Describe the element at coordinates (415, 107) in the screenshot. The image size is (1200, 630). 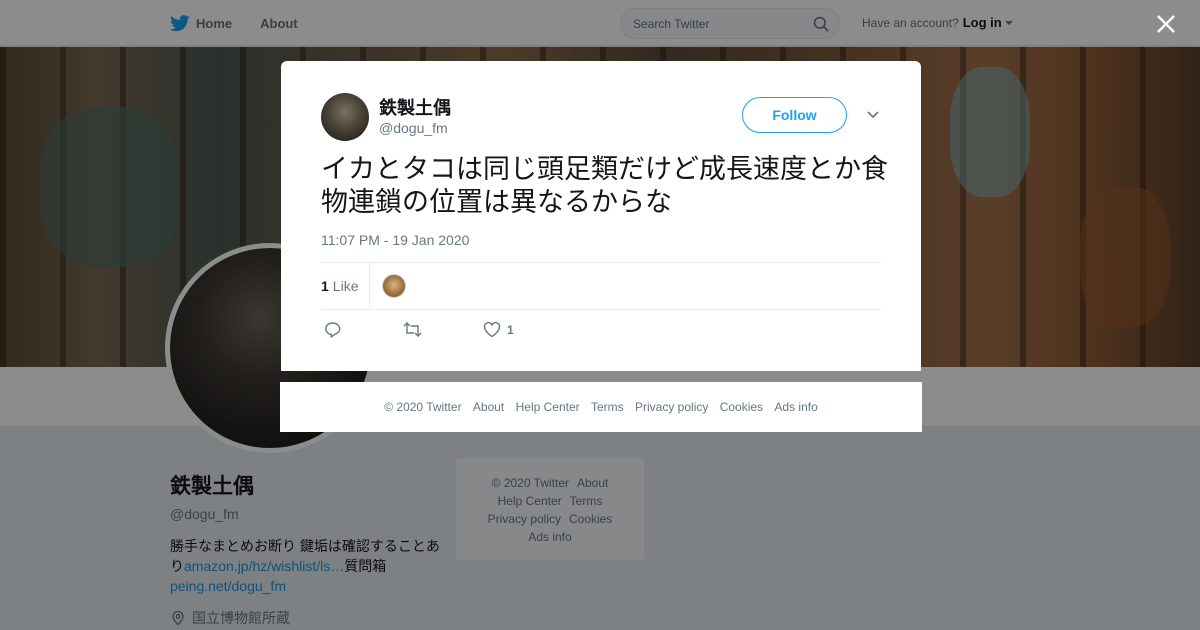
I see `tweet-author-name: 鉄製土偶` at that location.